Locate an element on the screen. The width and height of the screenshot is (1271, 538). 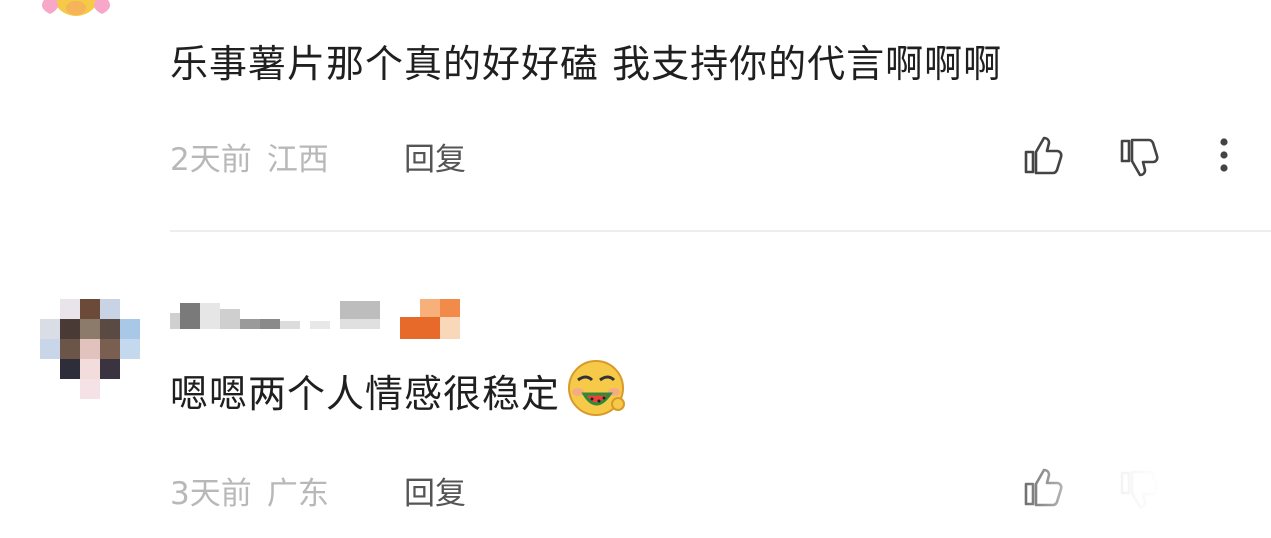
thumbs-up-icon is located at coordinates (1043, 155).